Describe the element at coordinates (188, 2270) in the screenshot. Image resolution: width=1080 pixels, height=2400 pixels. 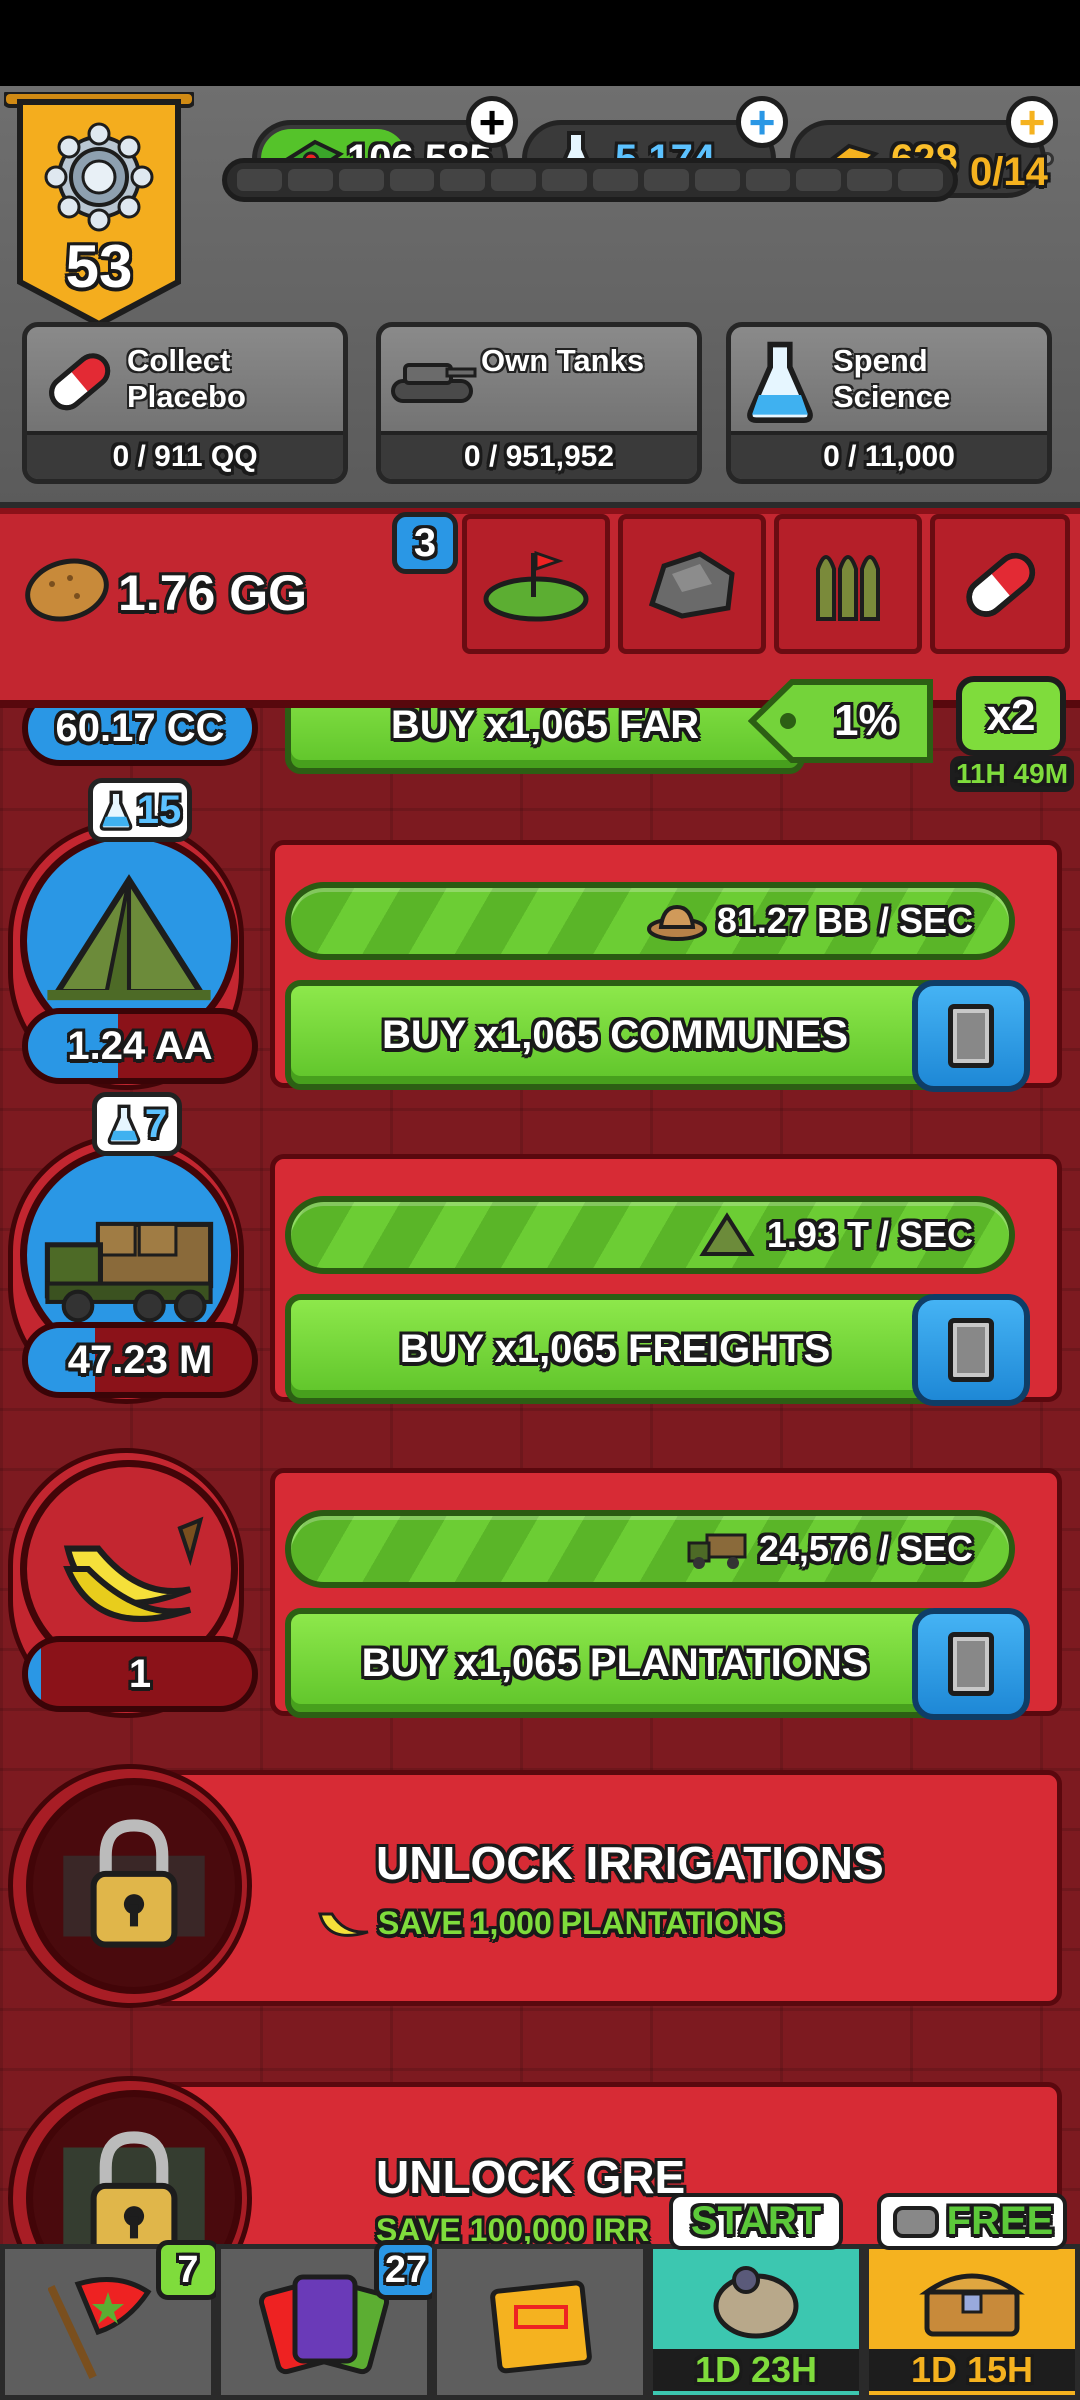
I see `missions-badge: 7` at that location.